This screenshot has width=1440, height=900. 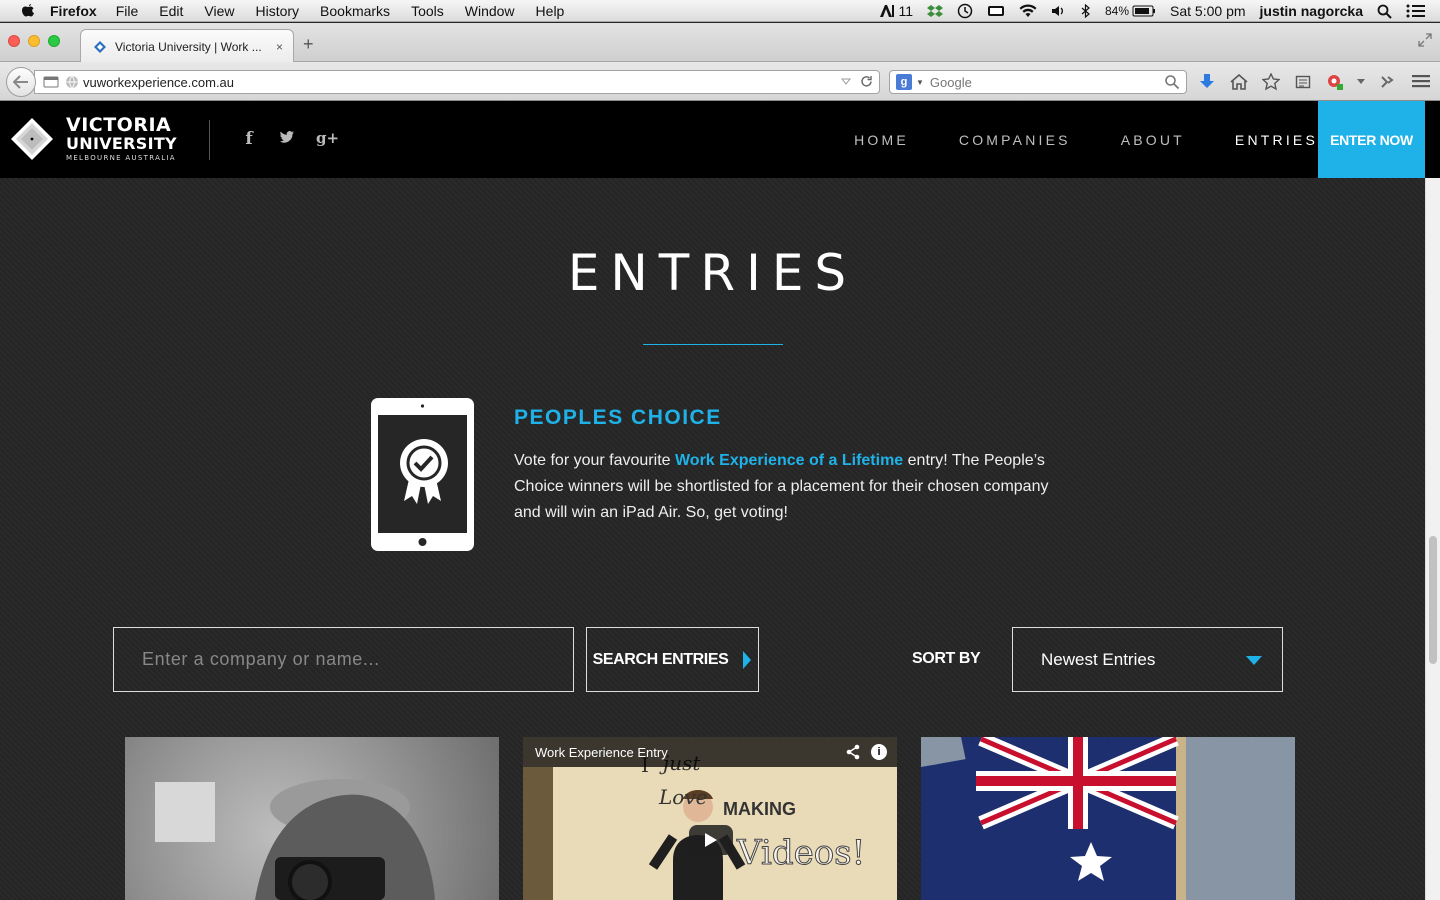 I want to click on window-close-button, so click(x=14, y=41).